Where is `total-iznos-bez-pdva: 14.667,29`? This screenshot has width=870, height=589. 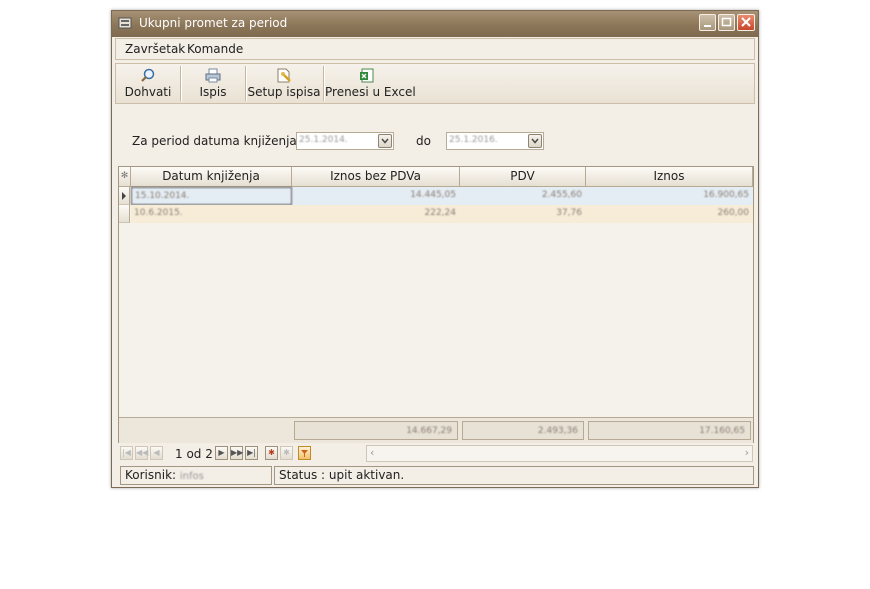
total-iznos-bez-pdva: 14.667,29 is located at coordinates (376, 430).